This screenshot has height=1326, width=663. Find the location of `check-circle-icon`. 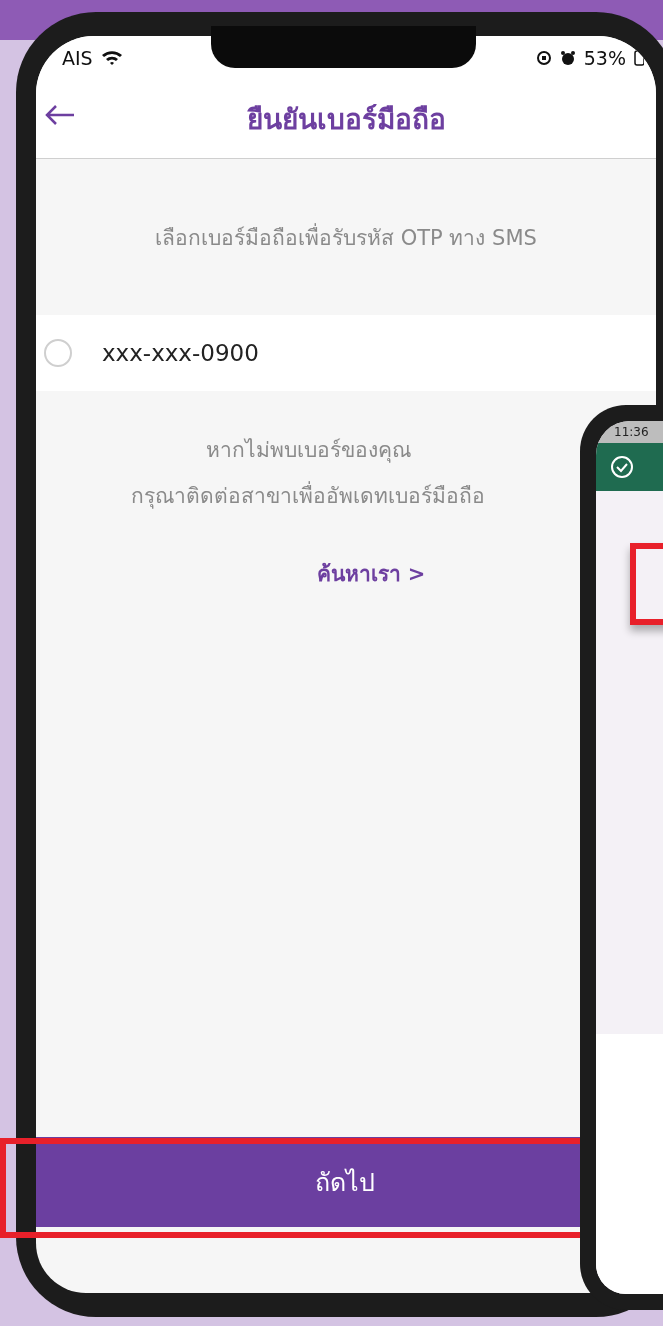

check-circle-icon is located at coordinates (622, 467).